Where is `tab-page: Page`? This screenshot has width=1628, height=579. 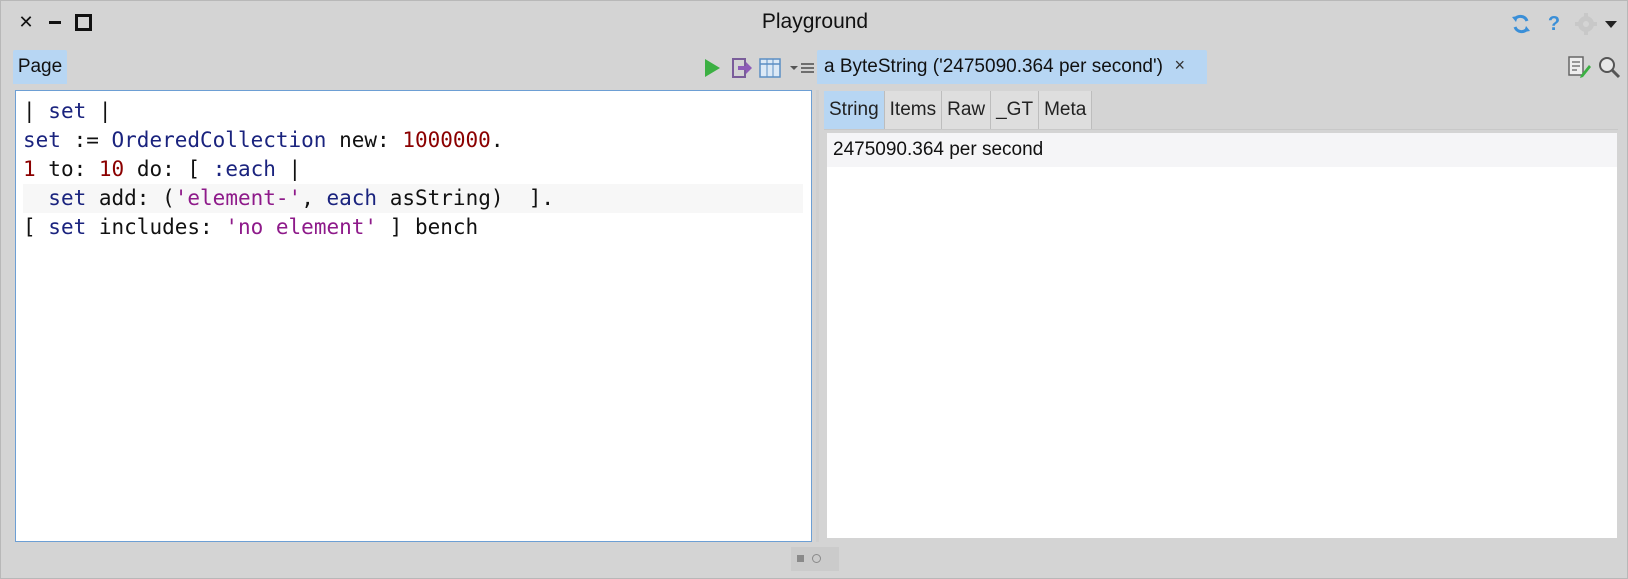
tab-page: Page is located at coordinates (40, 67).